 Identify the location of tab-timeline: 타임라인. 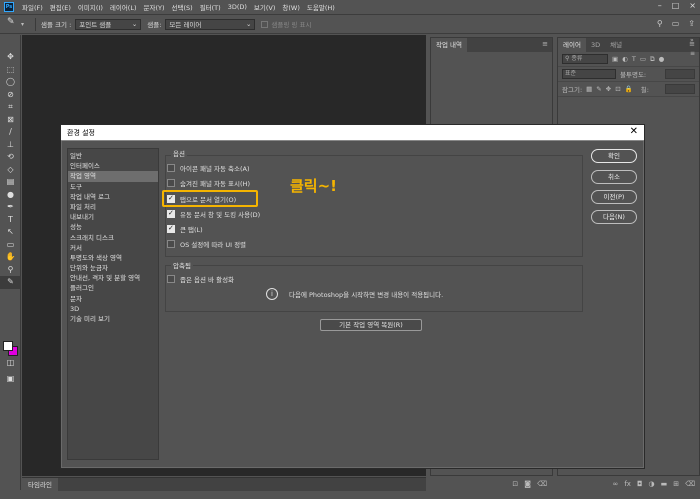
(40, 485).